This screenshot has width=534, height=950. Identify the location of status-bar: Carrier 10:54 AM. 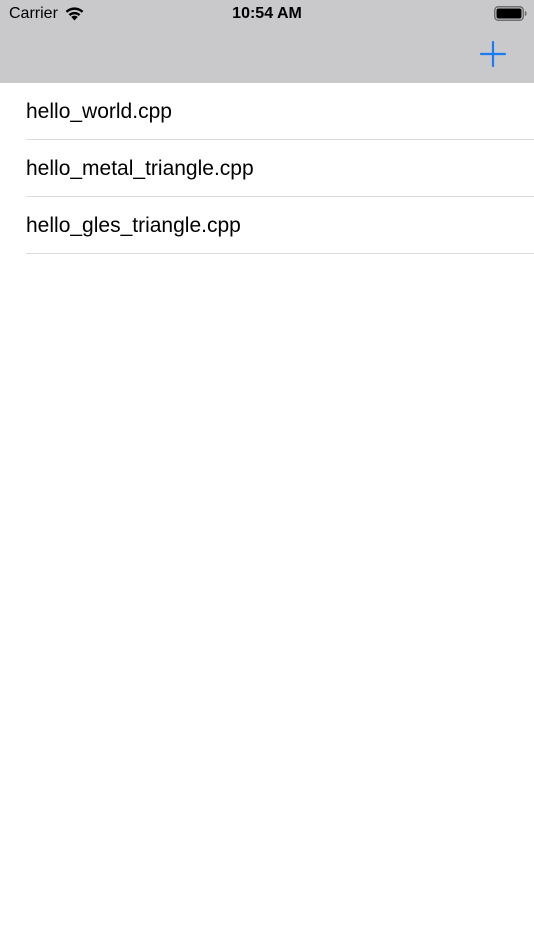
(267, 14).